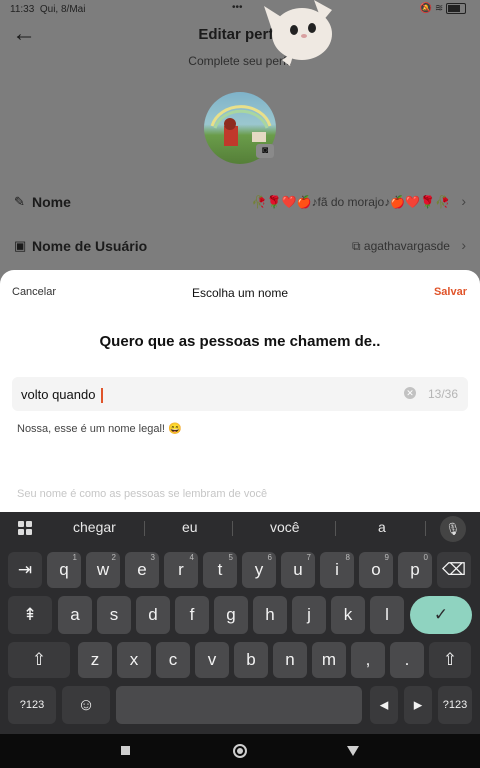 The width and height of the screenshot is (480, 768). I want to click on key-l: l, so click(387, 615).